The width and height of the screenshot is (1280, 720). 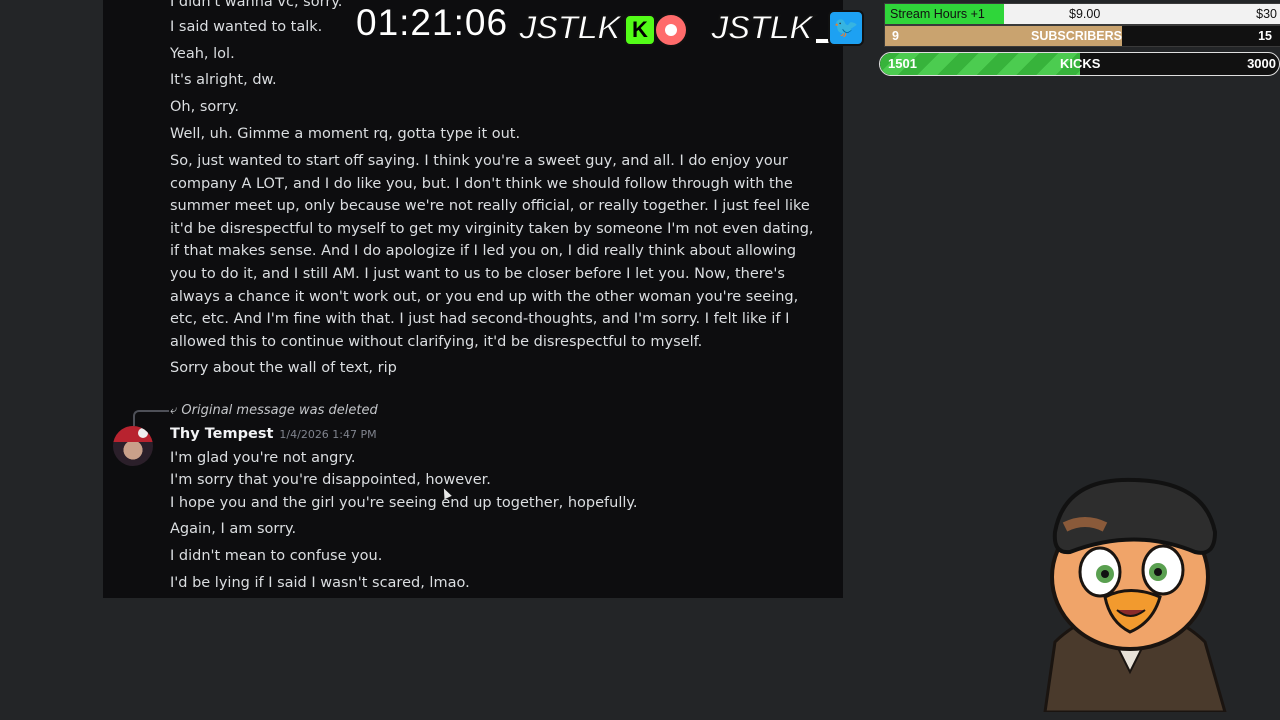 I want to click on subscribers-goal: 9 SUBSCRIBERS 15, so click(x=1082, y=36).